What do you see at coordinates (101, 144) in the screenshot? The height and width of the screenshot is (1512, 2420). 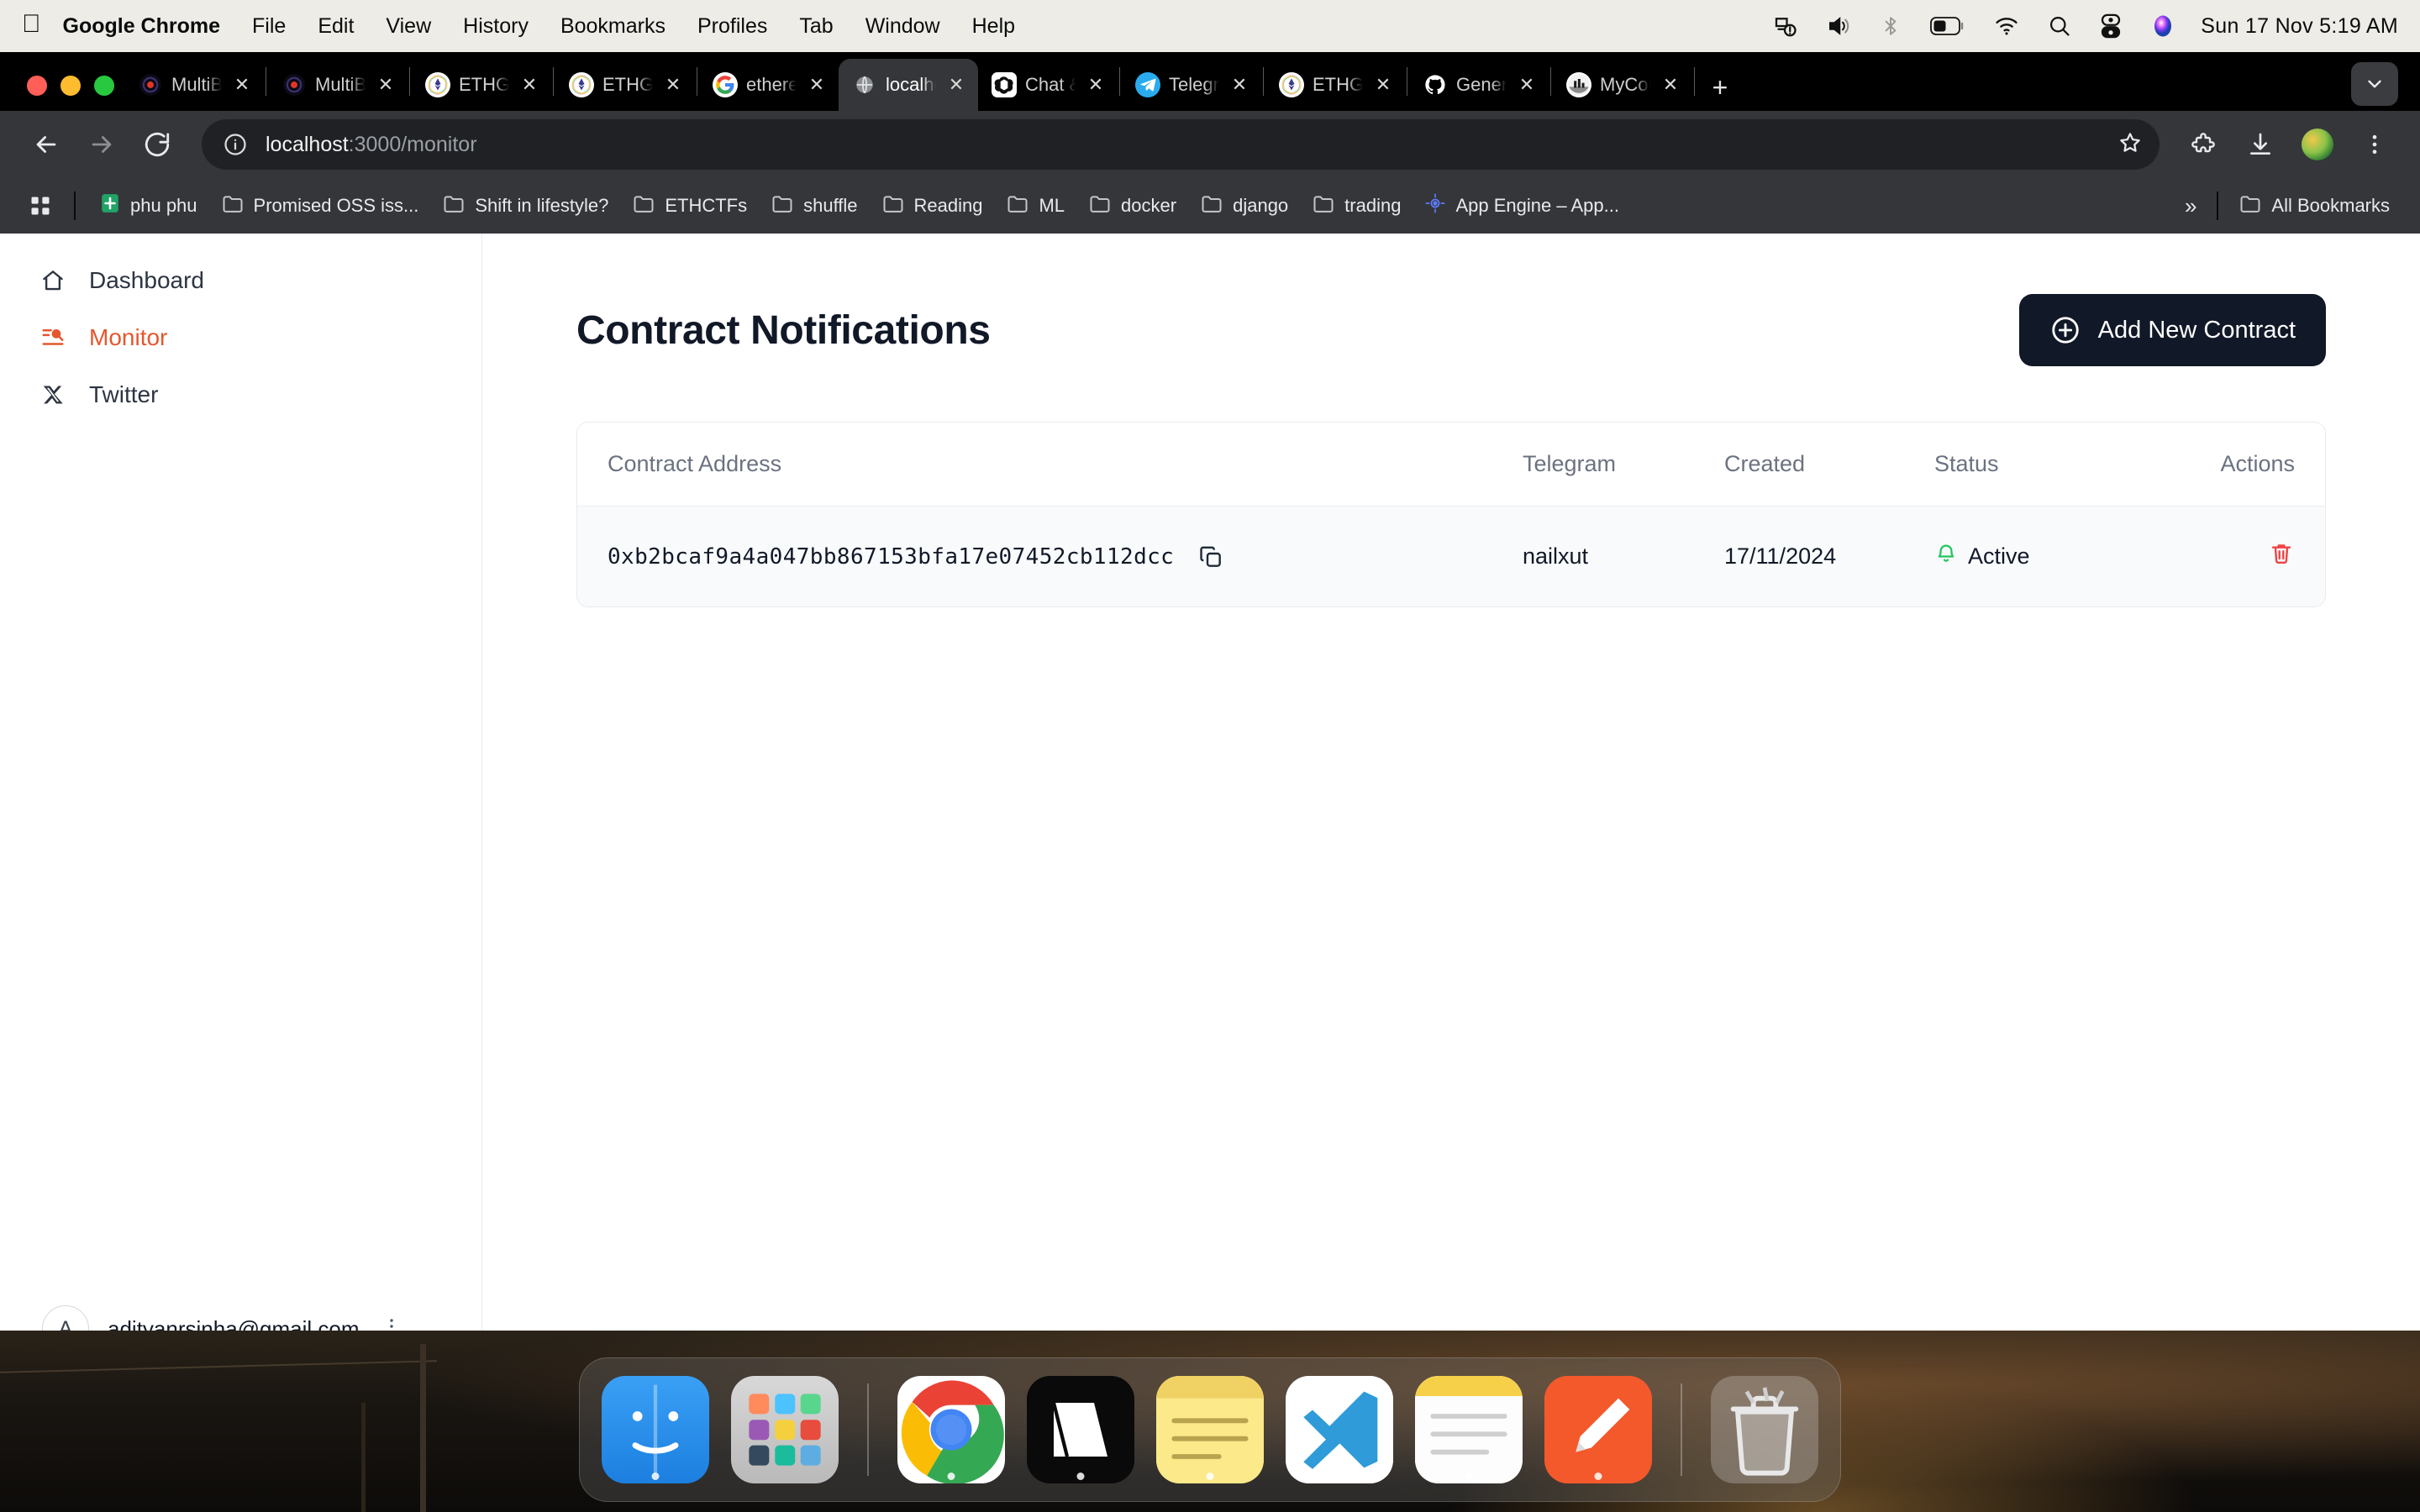 I see `forward-arrow-icon` at bounding box center [101, 144].